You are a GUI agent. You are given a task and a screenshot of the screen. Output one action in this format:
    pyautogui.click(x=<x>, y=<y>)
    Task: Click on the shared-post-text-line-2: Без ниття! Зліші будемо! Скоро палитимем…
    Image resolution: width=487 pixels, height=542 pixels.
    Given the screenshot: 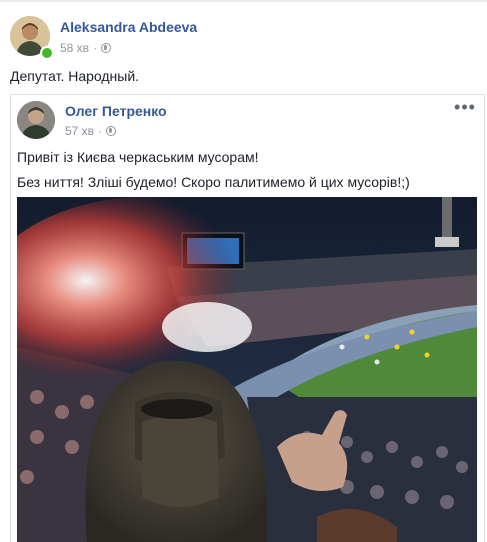 What is the action you would take?
    pyautogui.click(x=213, y=182)
    